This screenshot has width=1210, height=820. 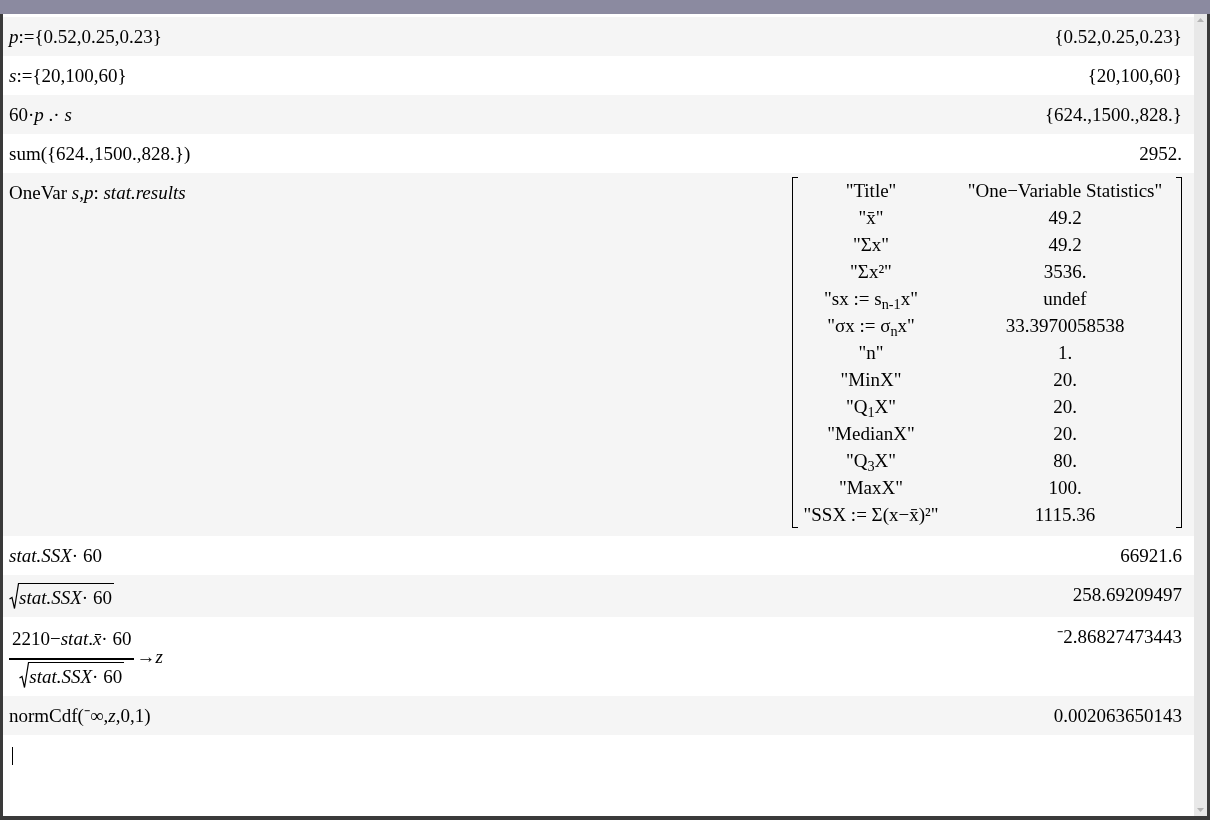 What do you see at coordinates (871, 434) in the screenshot?
I see `matrix-cell-text: "MedianX"` at bounding box center [871, 434].